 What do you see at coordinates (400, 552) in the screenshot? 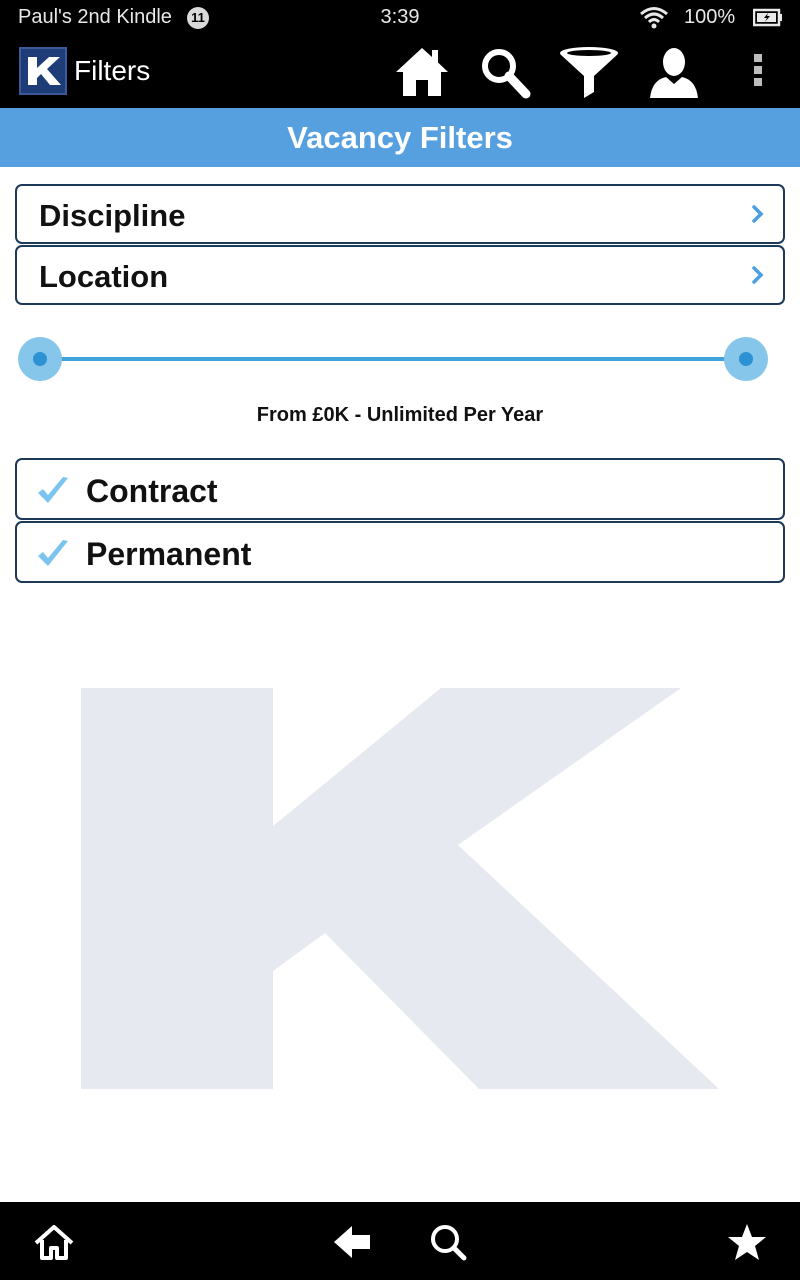
I see `job-type-permanent-checkbox: Permanent` at bounding box center [400, 552].